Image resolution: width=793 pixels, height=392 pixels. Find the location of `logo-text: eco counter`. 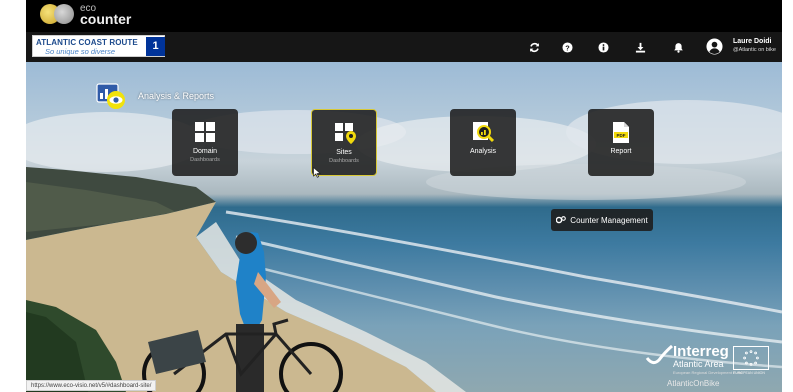

logo-text: eco counter is located at coordinates (106, 15).